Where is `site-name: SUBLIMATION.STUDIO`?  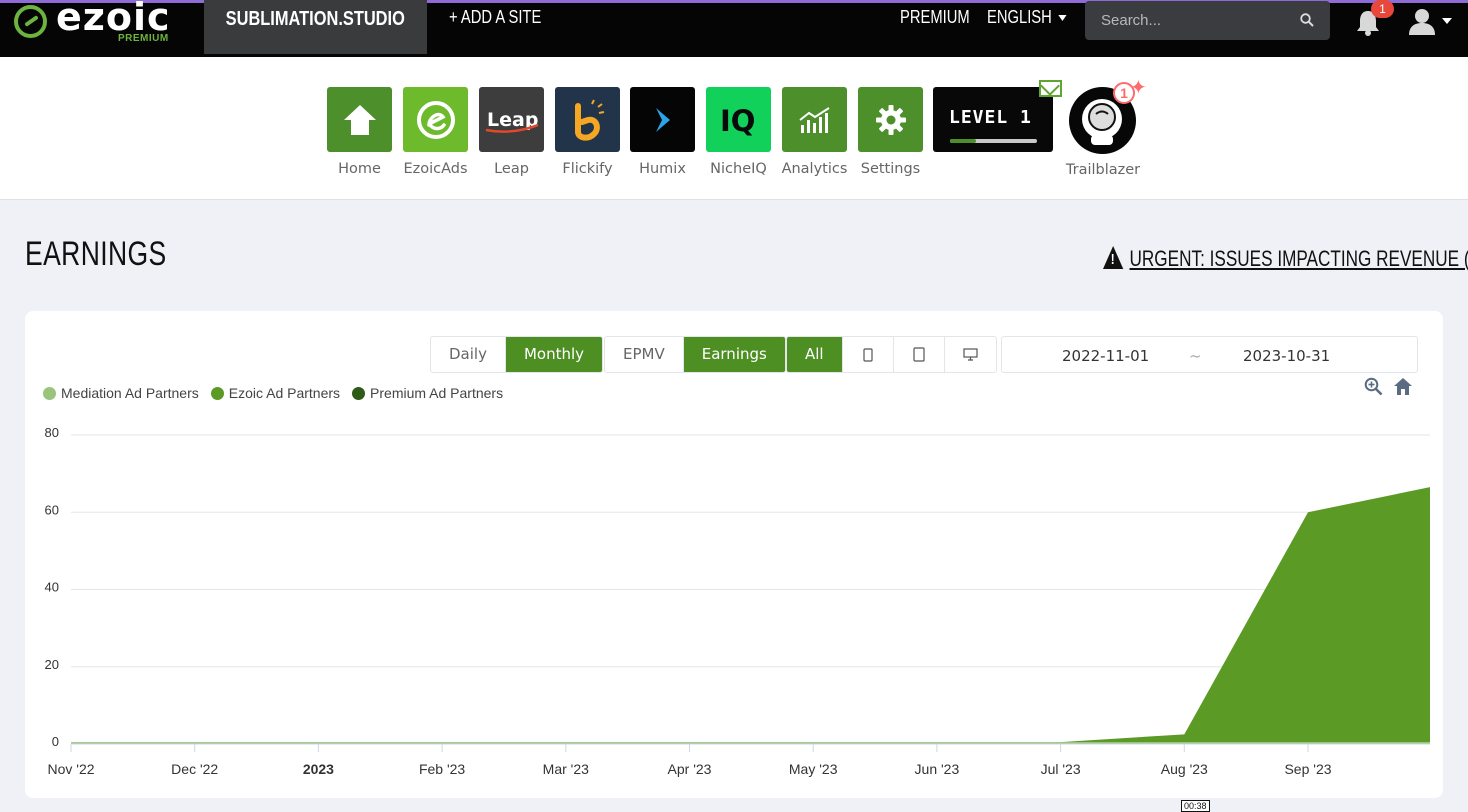 site-name: SUBLIMATION.STUDIO is located at coordinates (315, 19).